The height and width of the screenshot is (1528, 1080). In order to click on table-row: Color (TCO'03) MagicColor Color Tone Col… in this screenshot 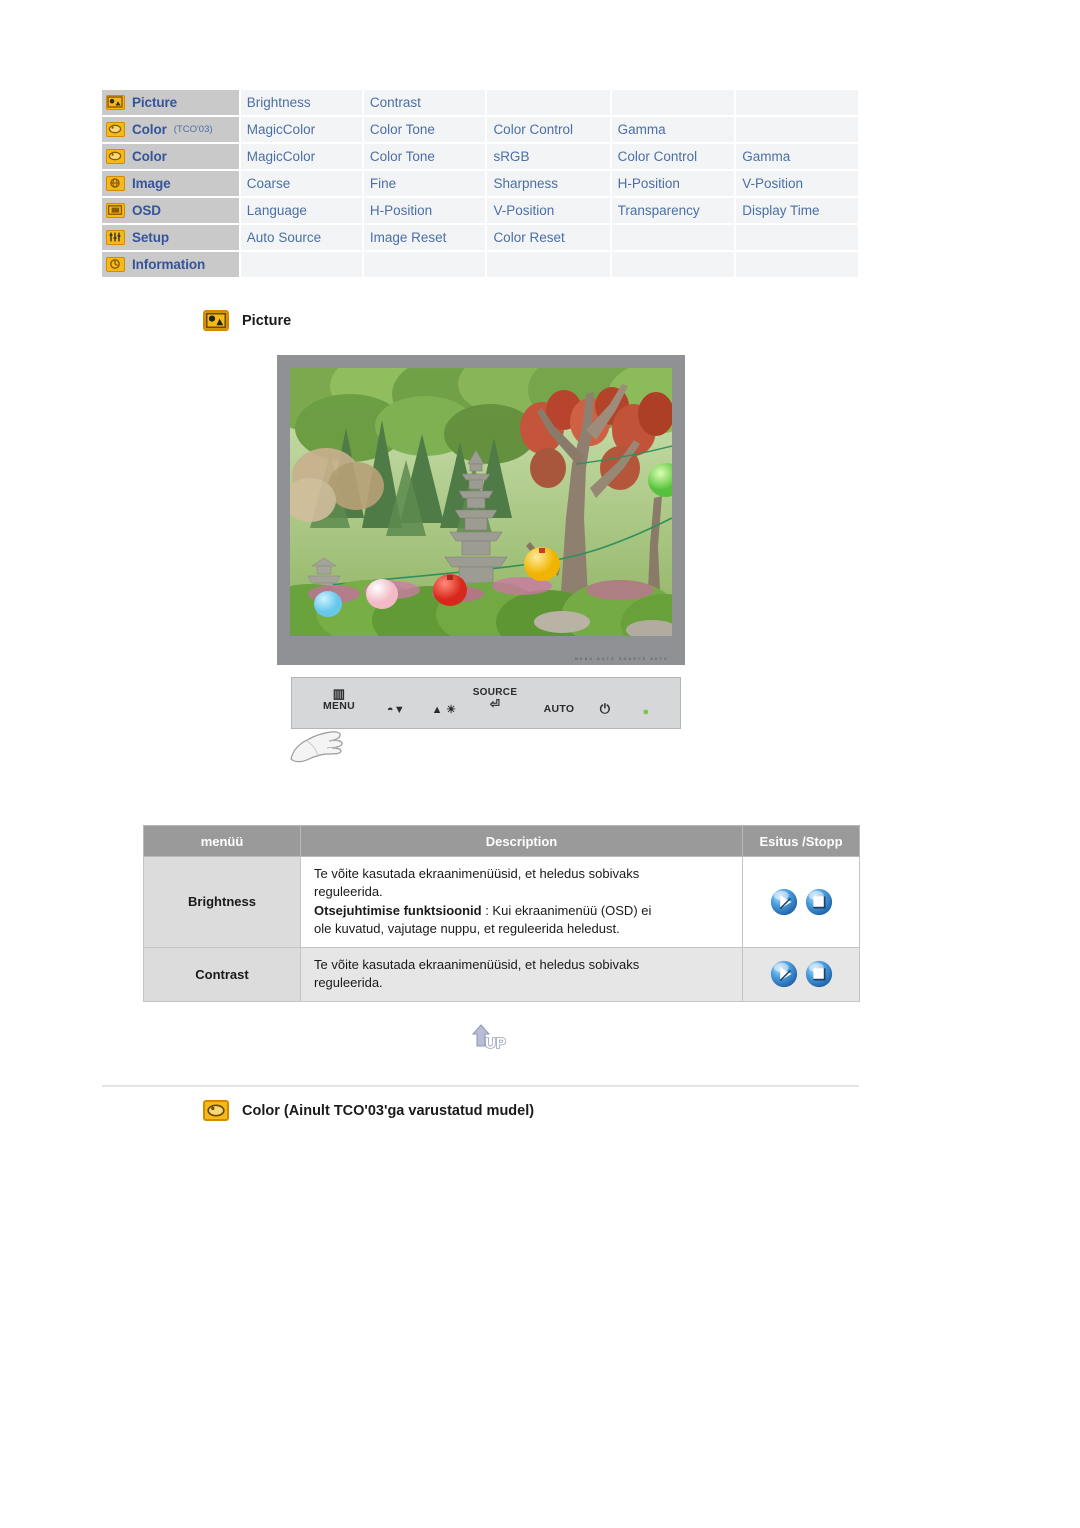, I will do `click(480, 129)`.